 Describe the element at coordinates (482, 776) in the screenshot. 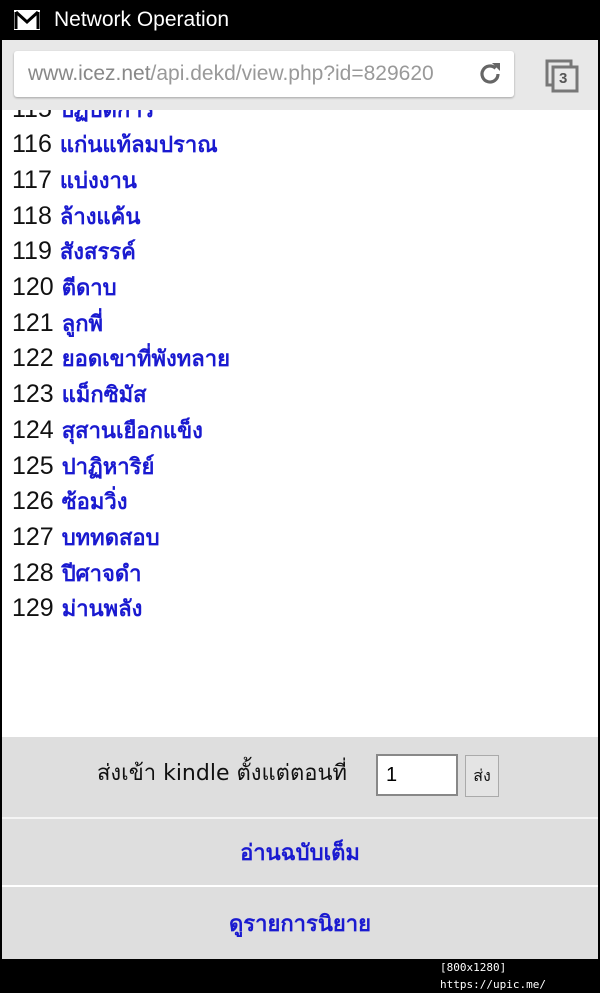

I see `send-button: ส่ง` at that location.